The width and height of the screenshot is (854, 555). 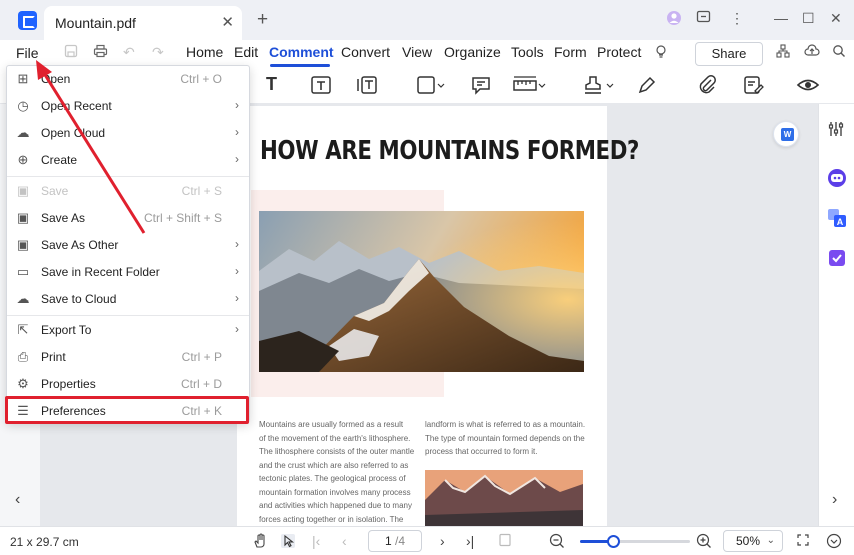 What do you see at coordinates (271, 84) in the screenshot?
I see `text-tool-icon: T` at bounding box center [271, 84].